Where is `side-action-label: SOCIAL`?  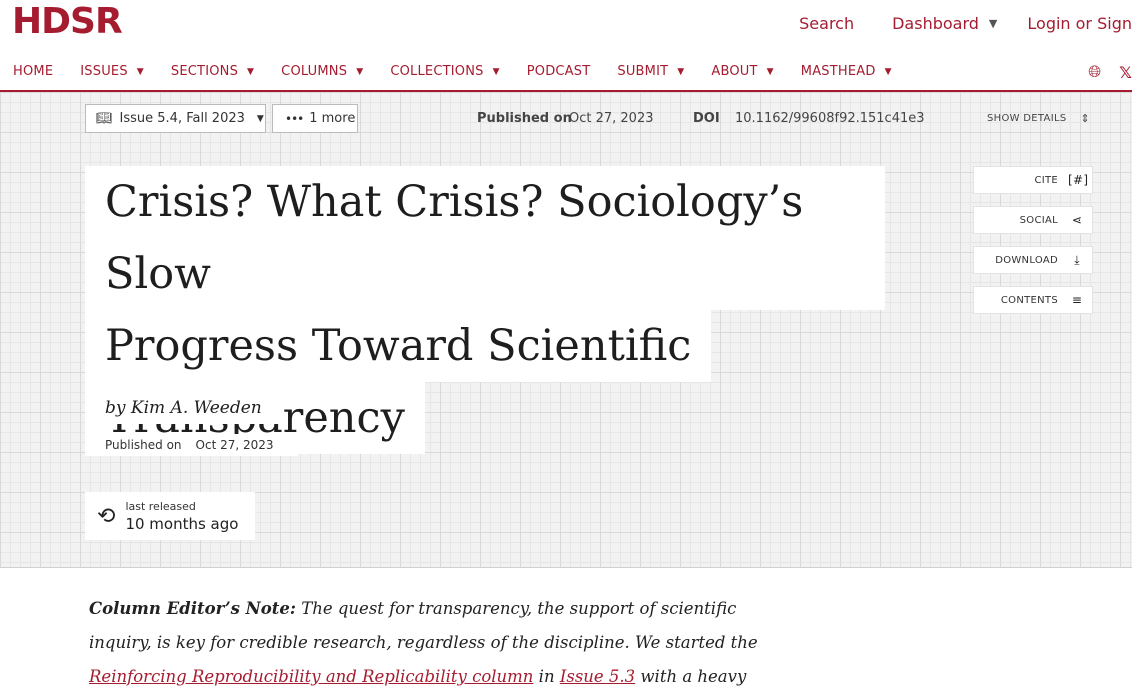 side-action-label: SOCIAL is located at coordinates (1038, 220).